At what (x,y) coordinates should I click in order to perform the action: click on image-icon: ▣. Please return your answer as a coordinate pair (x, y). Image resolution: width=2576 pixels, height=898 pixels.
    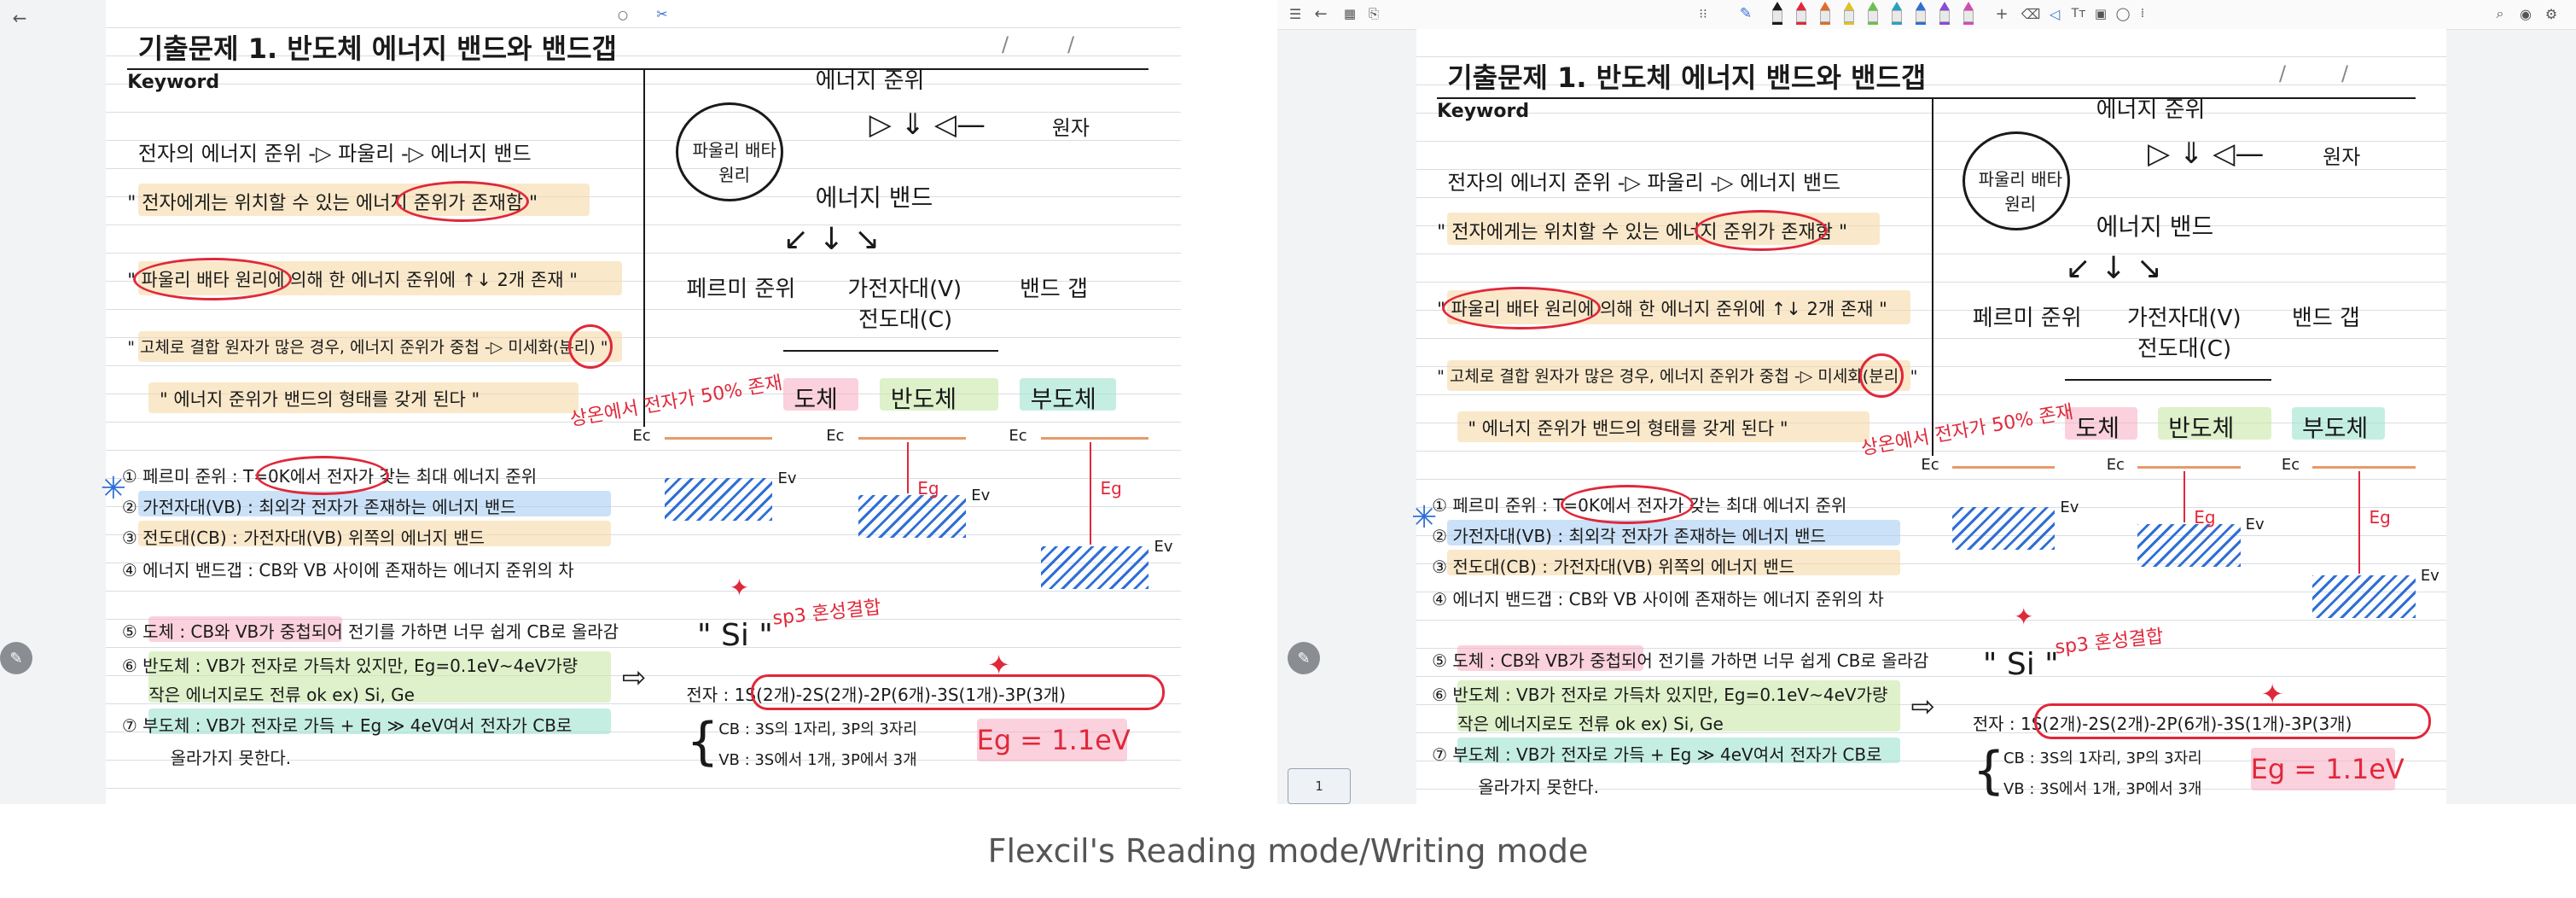
    Looking at the image, I should click on (2101, 14).